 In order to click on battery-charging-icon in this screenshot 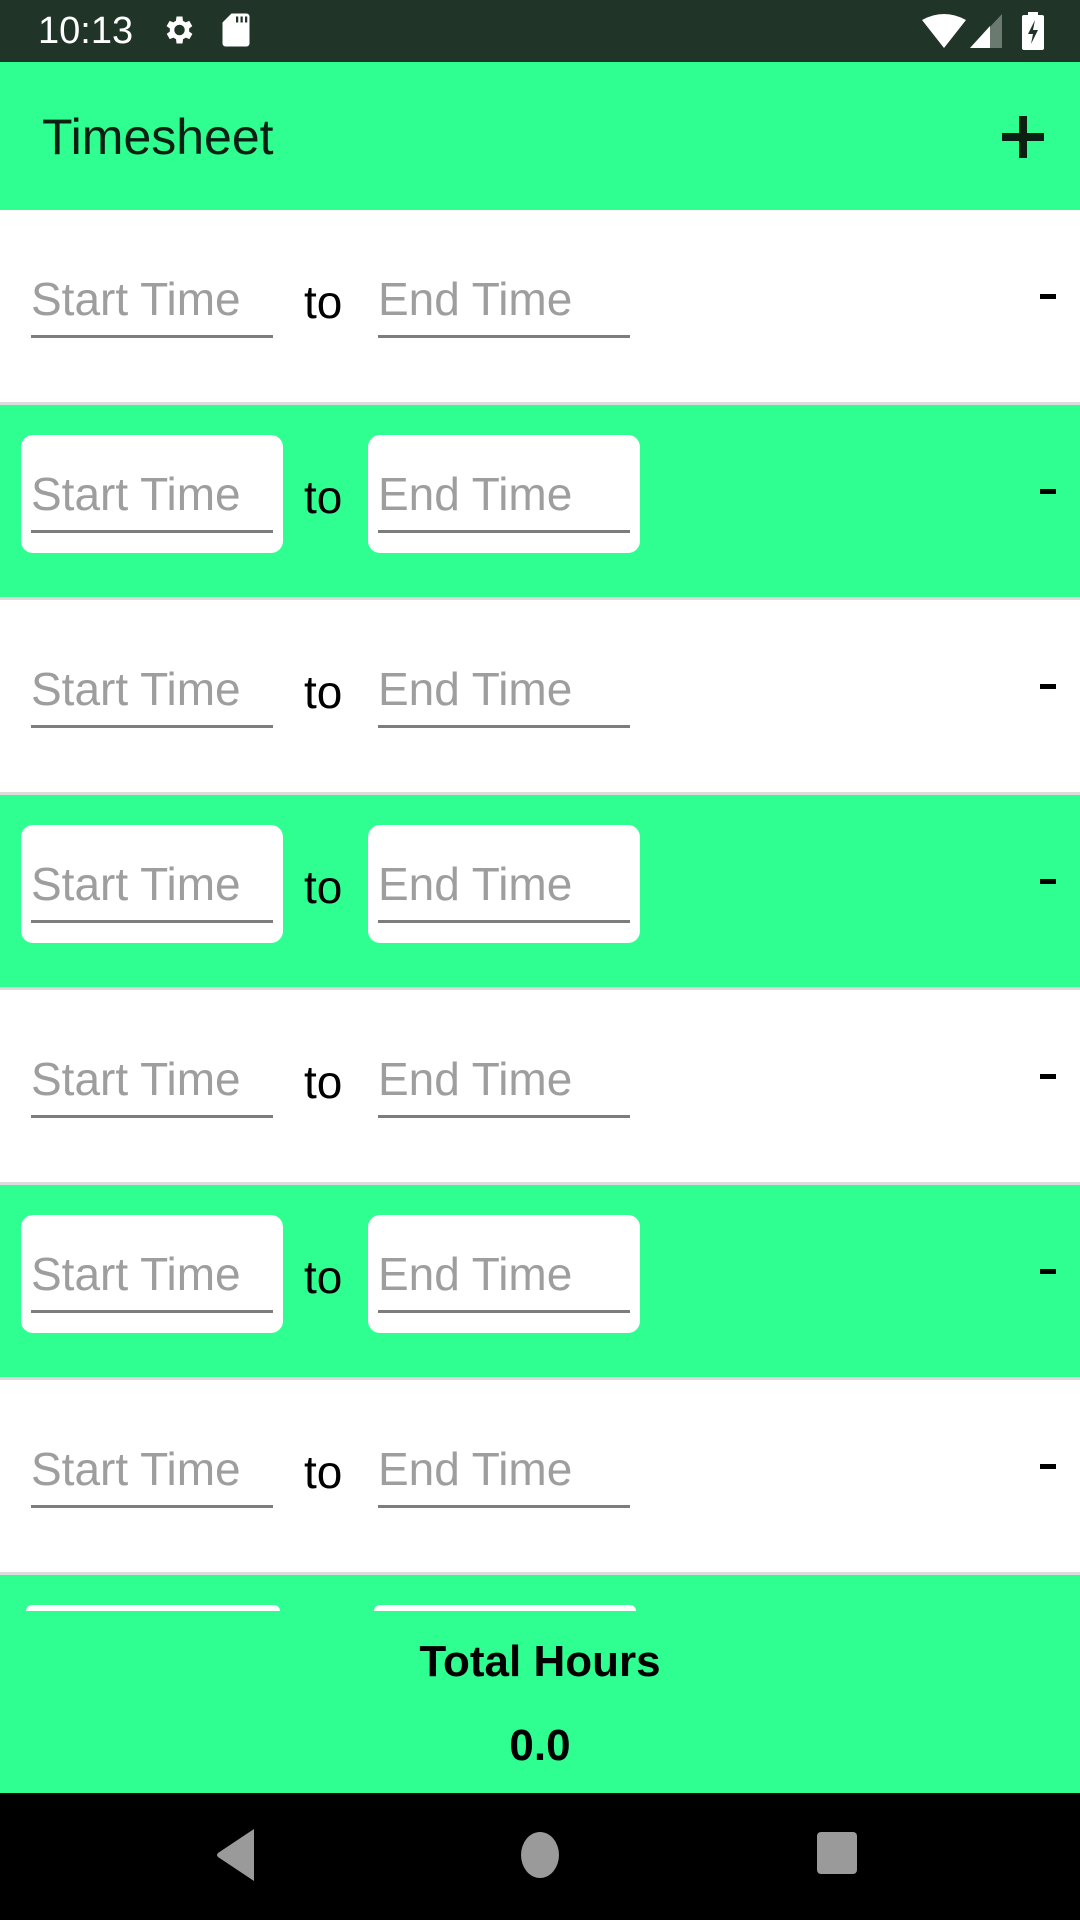, I will do `click(1033, 33)`.